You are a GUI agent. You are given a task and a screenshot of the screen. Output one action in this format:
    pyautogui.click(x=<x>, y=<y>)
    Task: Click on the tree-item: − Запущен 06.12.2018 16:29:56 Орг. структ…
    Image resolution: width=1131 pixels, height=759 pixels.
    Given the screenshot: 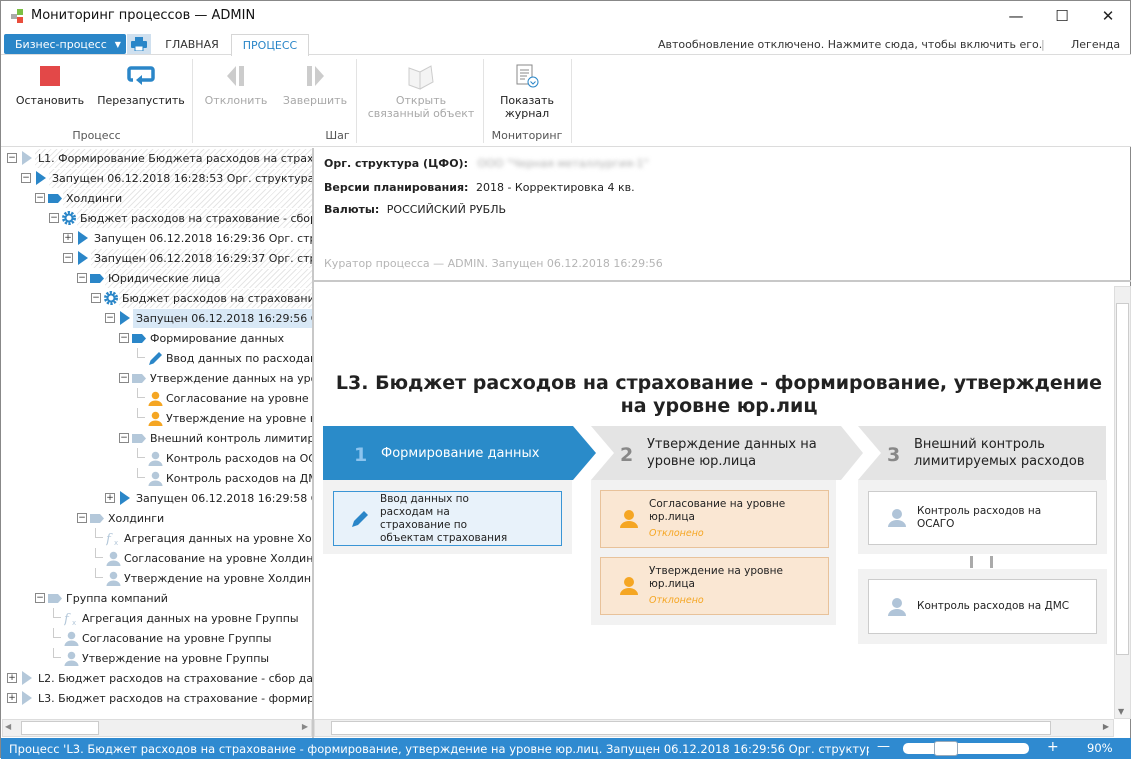 What is the action you would take?
    pyautogui.click(x=157, y=318)
    